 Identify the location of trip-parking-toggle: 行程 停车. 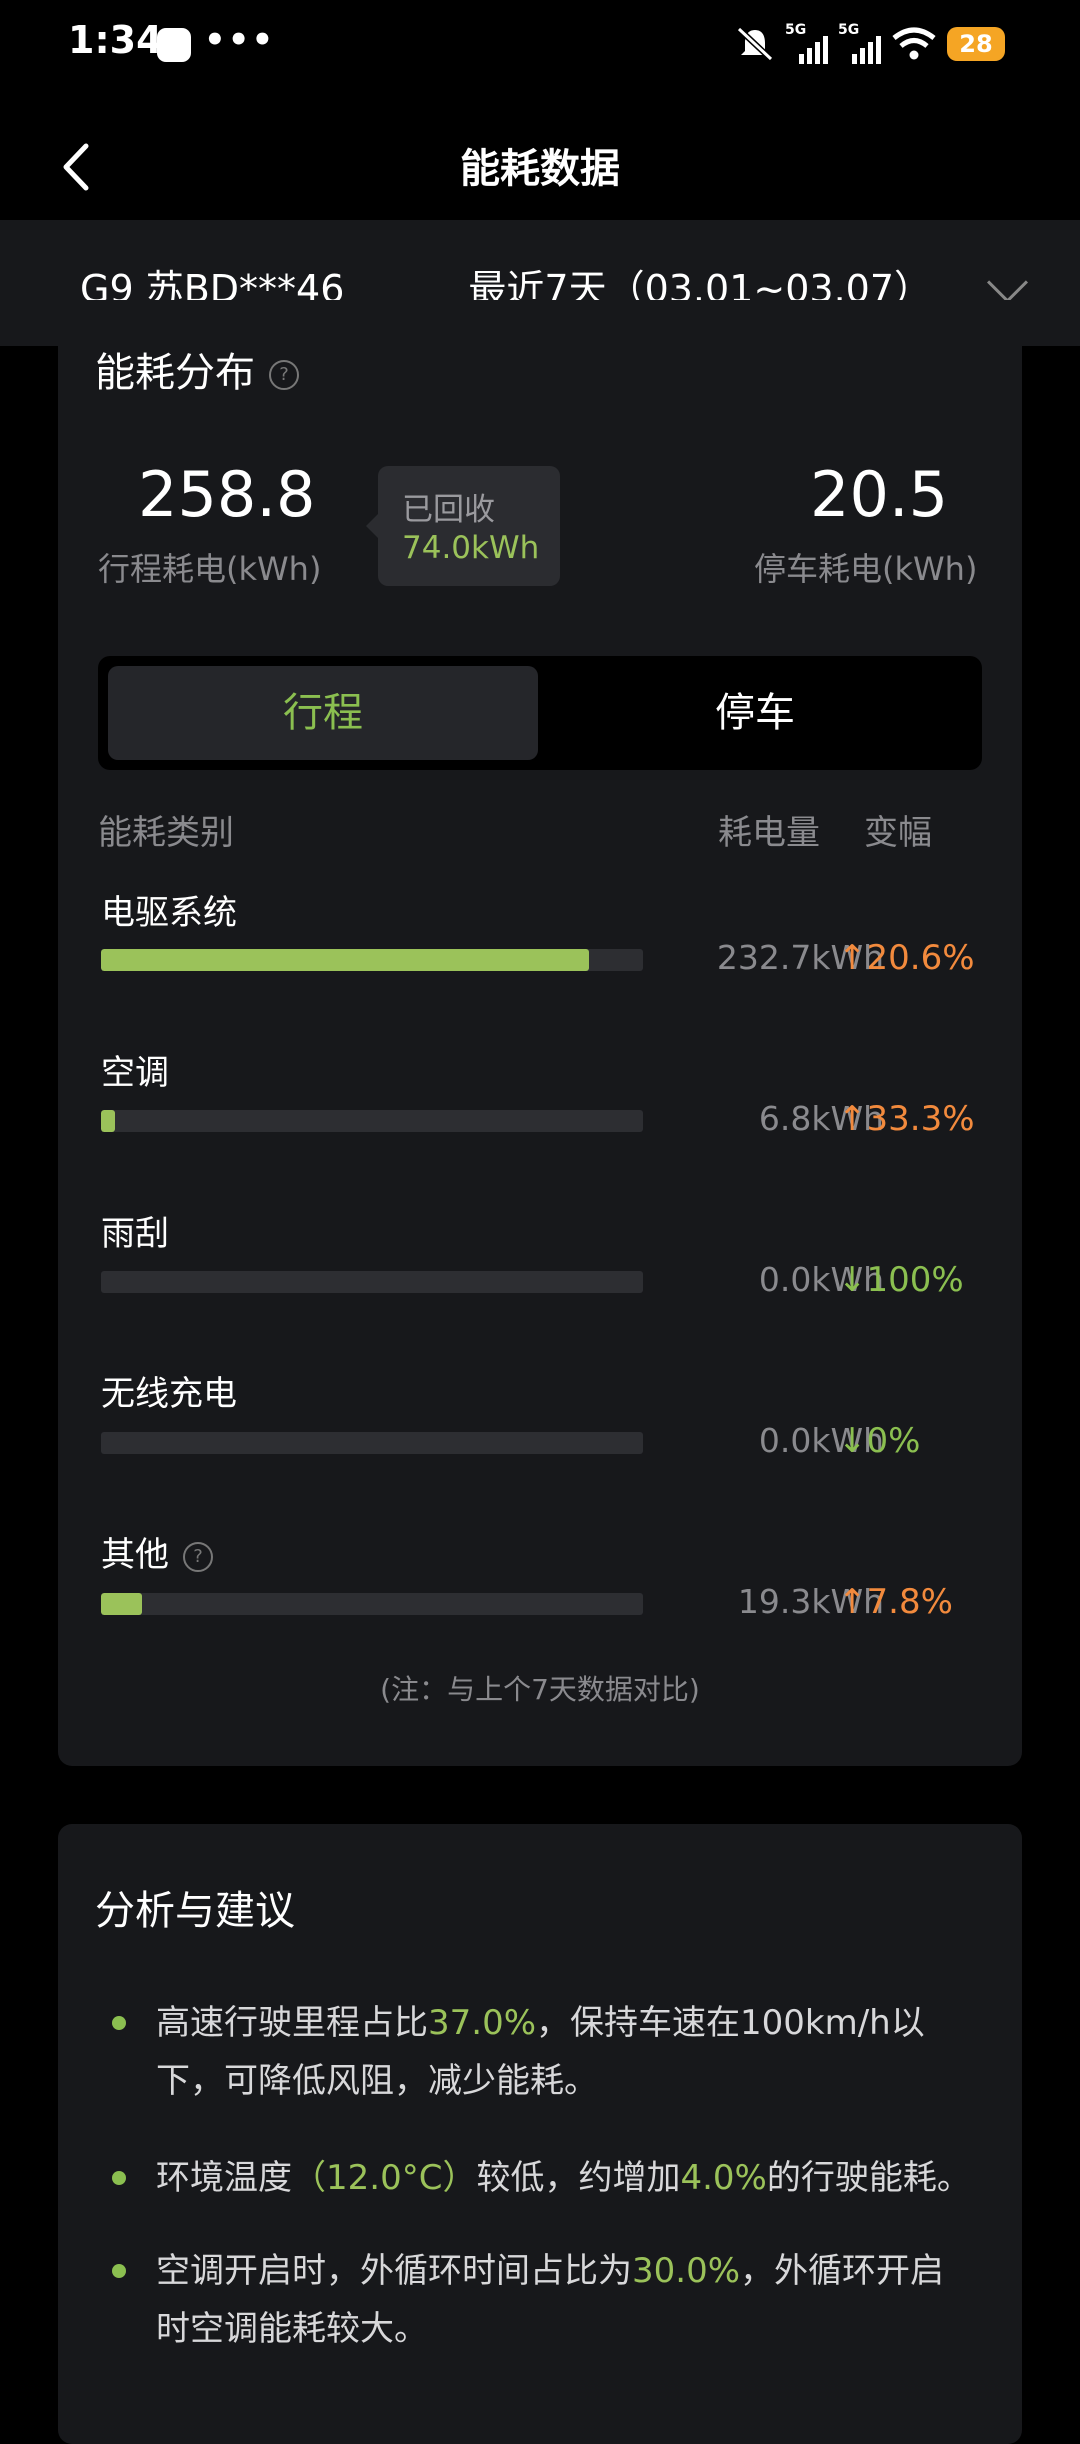
(540, 713).